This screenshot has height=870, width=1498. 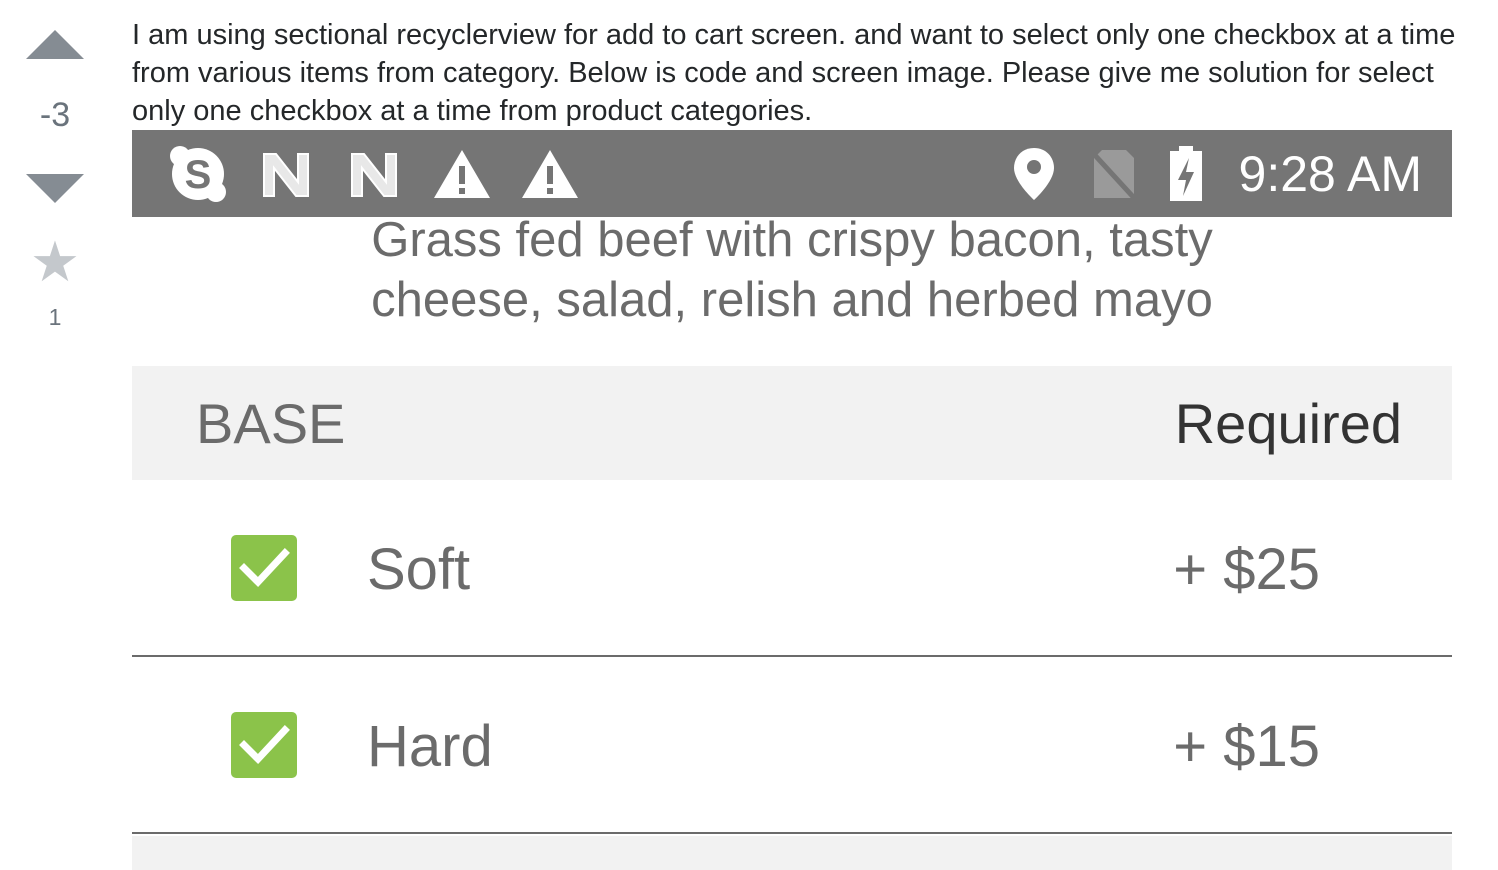 What do you see at coordinates (1246, 569) in the screenshot?
I see `option-price: + $25` at bounding box center [1246, 569].